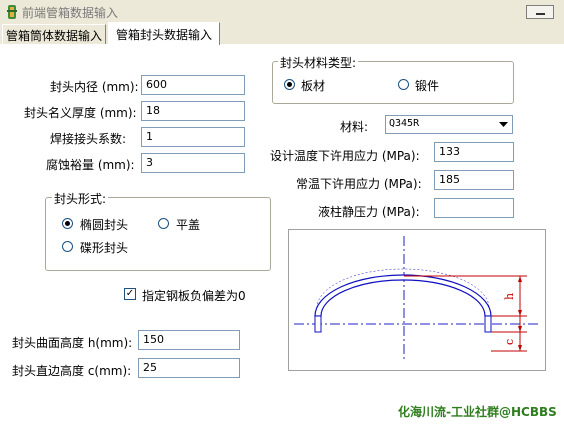 The width and height of the screenshot is (564, 427). I want to click on minimize-button, so click(540, 12).